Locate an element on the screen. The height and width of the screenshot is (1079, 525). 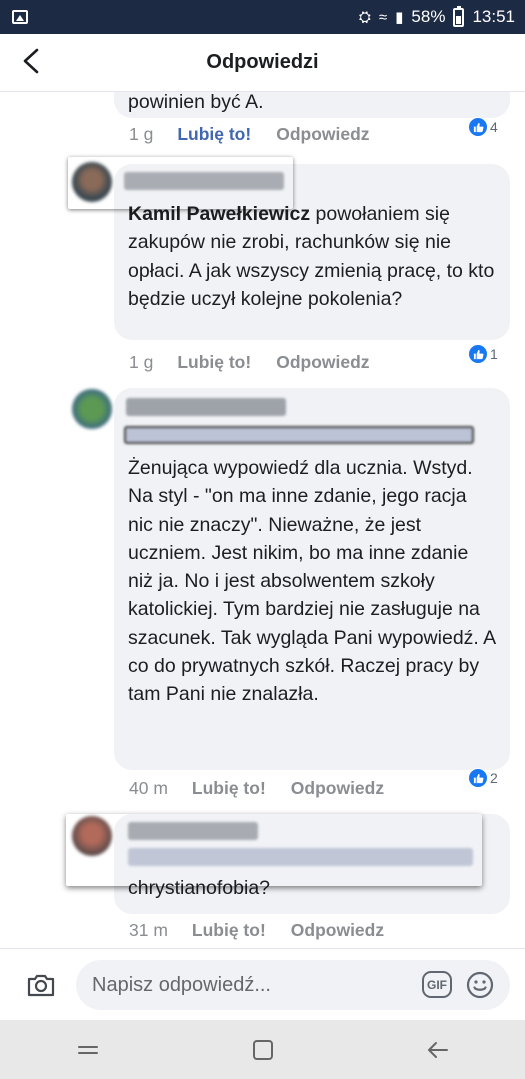
back-button is located at coordinates (31, 61).